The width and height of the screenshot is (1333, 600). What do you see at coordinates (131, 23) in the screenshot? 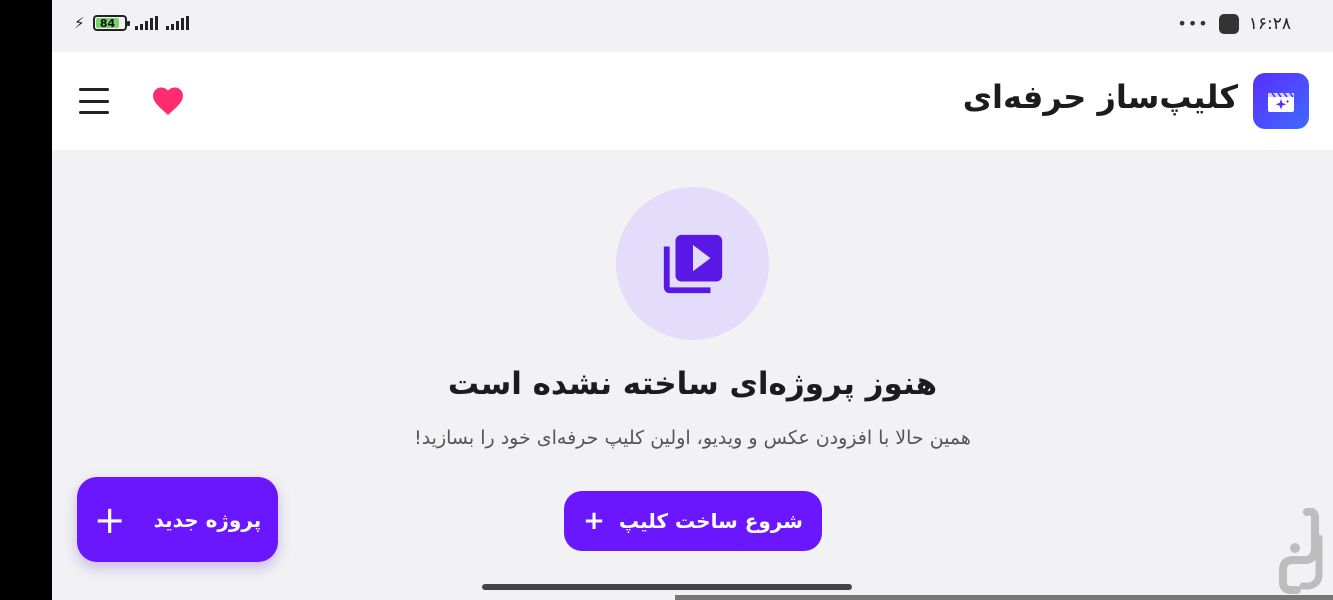
I see `status-indicators: ⚡ 84` at bounding box center [131, 23].